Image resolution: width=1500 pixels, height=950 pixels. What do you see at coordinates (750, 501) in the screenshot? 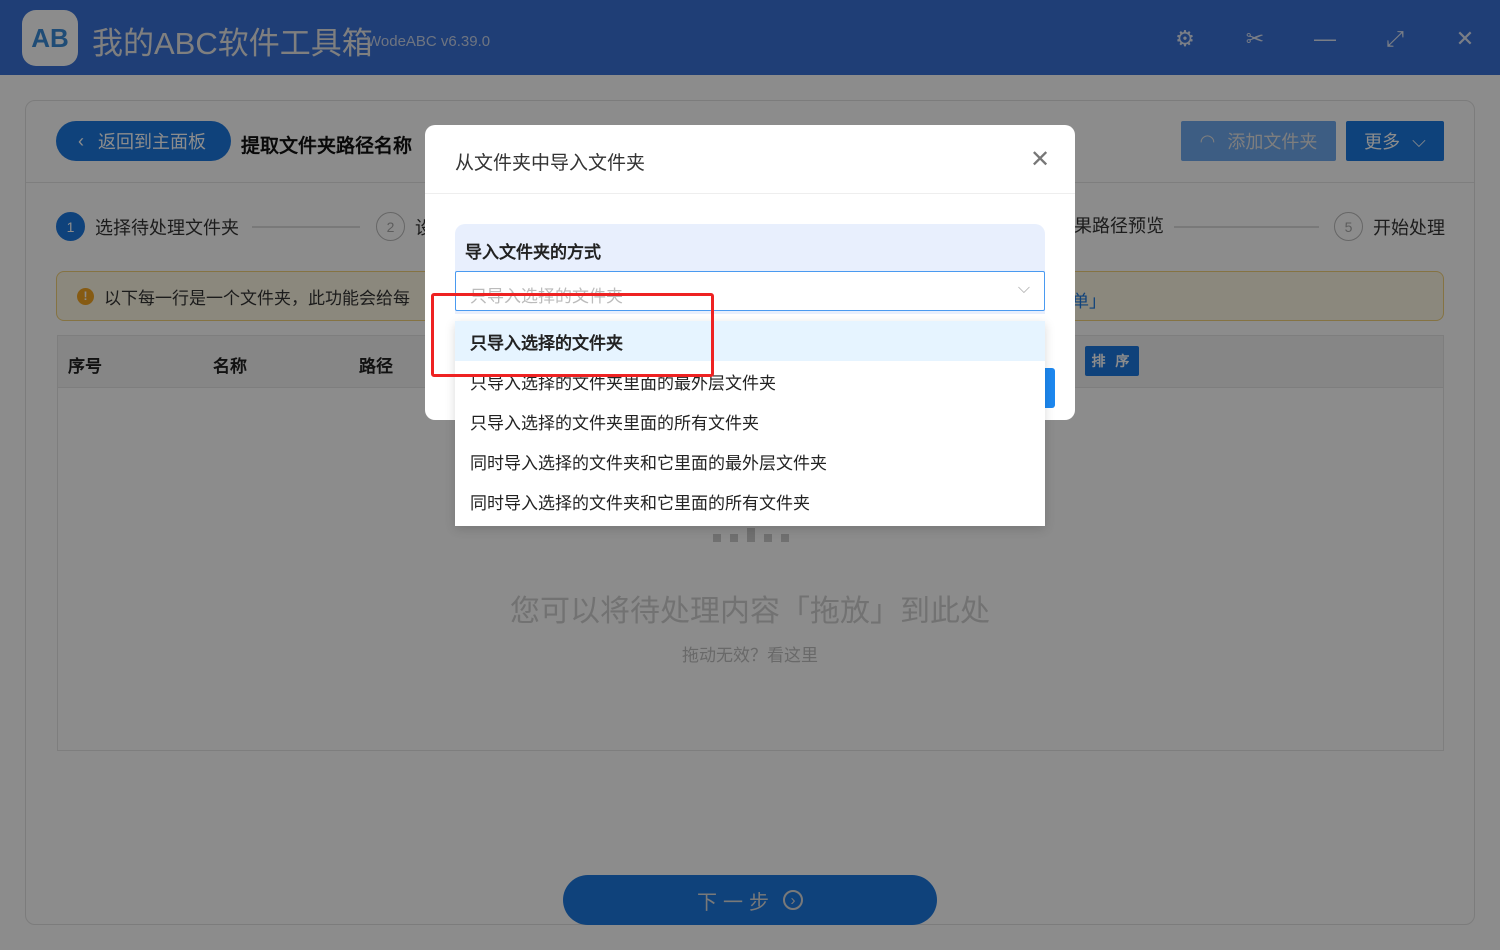
I see `dropdown-option: 同时导入选择的文件夹和它里面的所有文件夹` at bounding box center [750, 501].